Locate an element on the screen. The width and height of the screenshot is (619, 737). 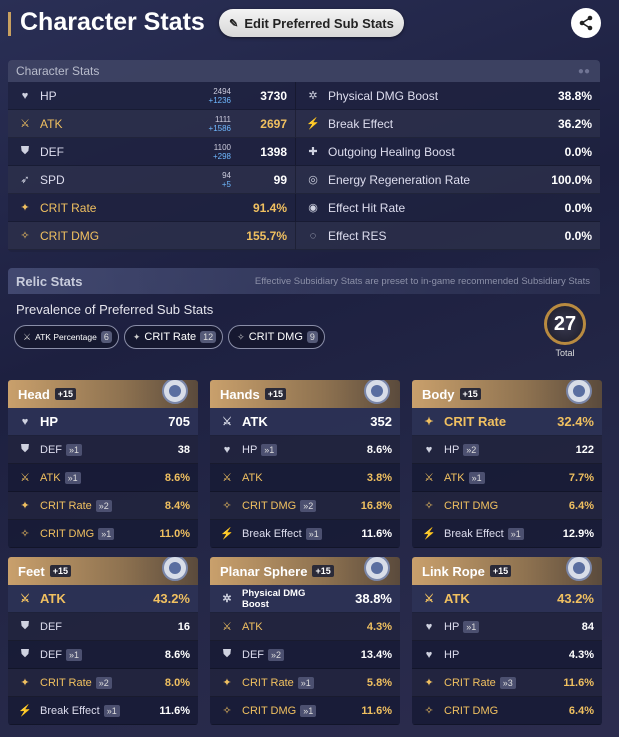
share-button is located at coordinates (586, 23).